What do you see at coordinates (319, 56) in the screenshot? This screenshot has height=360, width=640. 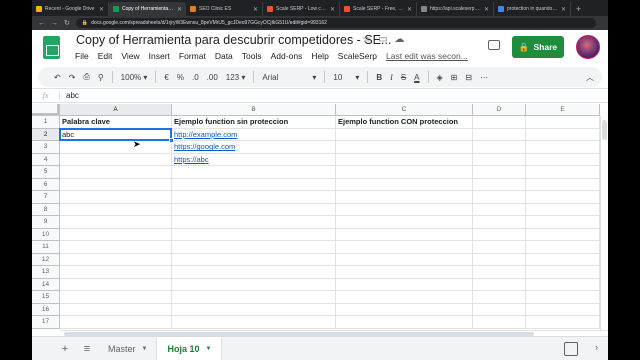 I see `menu-help: Help` at bounding box center [319, 56].